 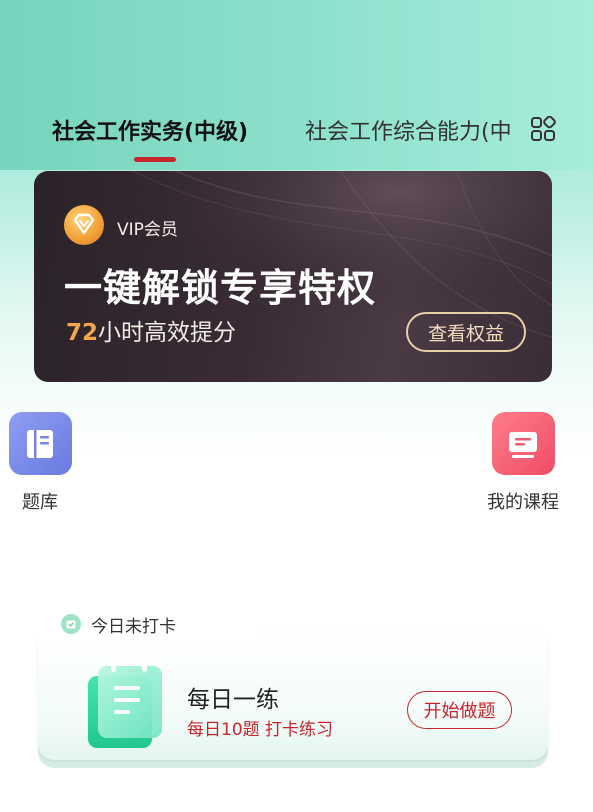 I want to click on vip-subtitle-text: 小时高效提分, so click(x=167, y=333).